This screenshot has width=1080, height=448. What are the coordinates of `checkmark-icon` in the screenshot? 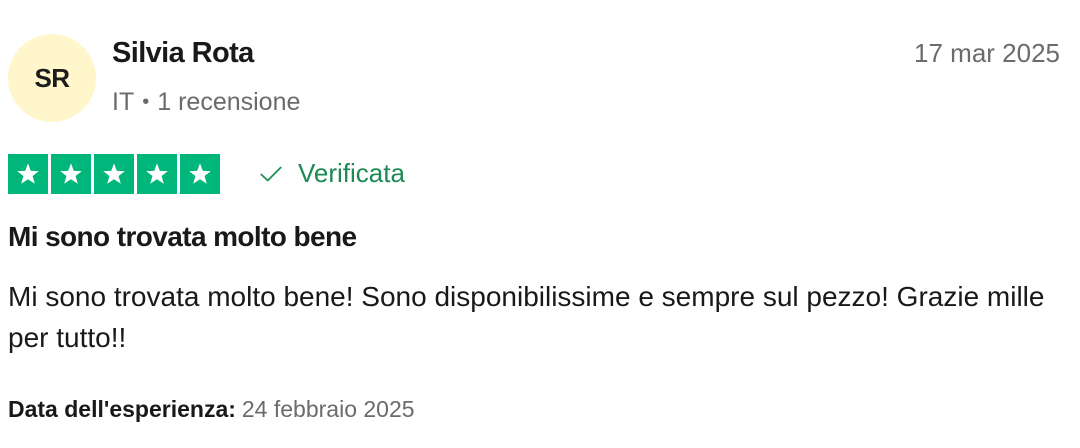 It's located at (271, 173).